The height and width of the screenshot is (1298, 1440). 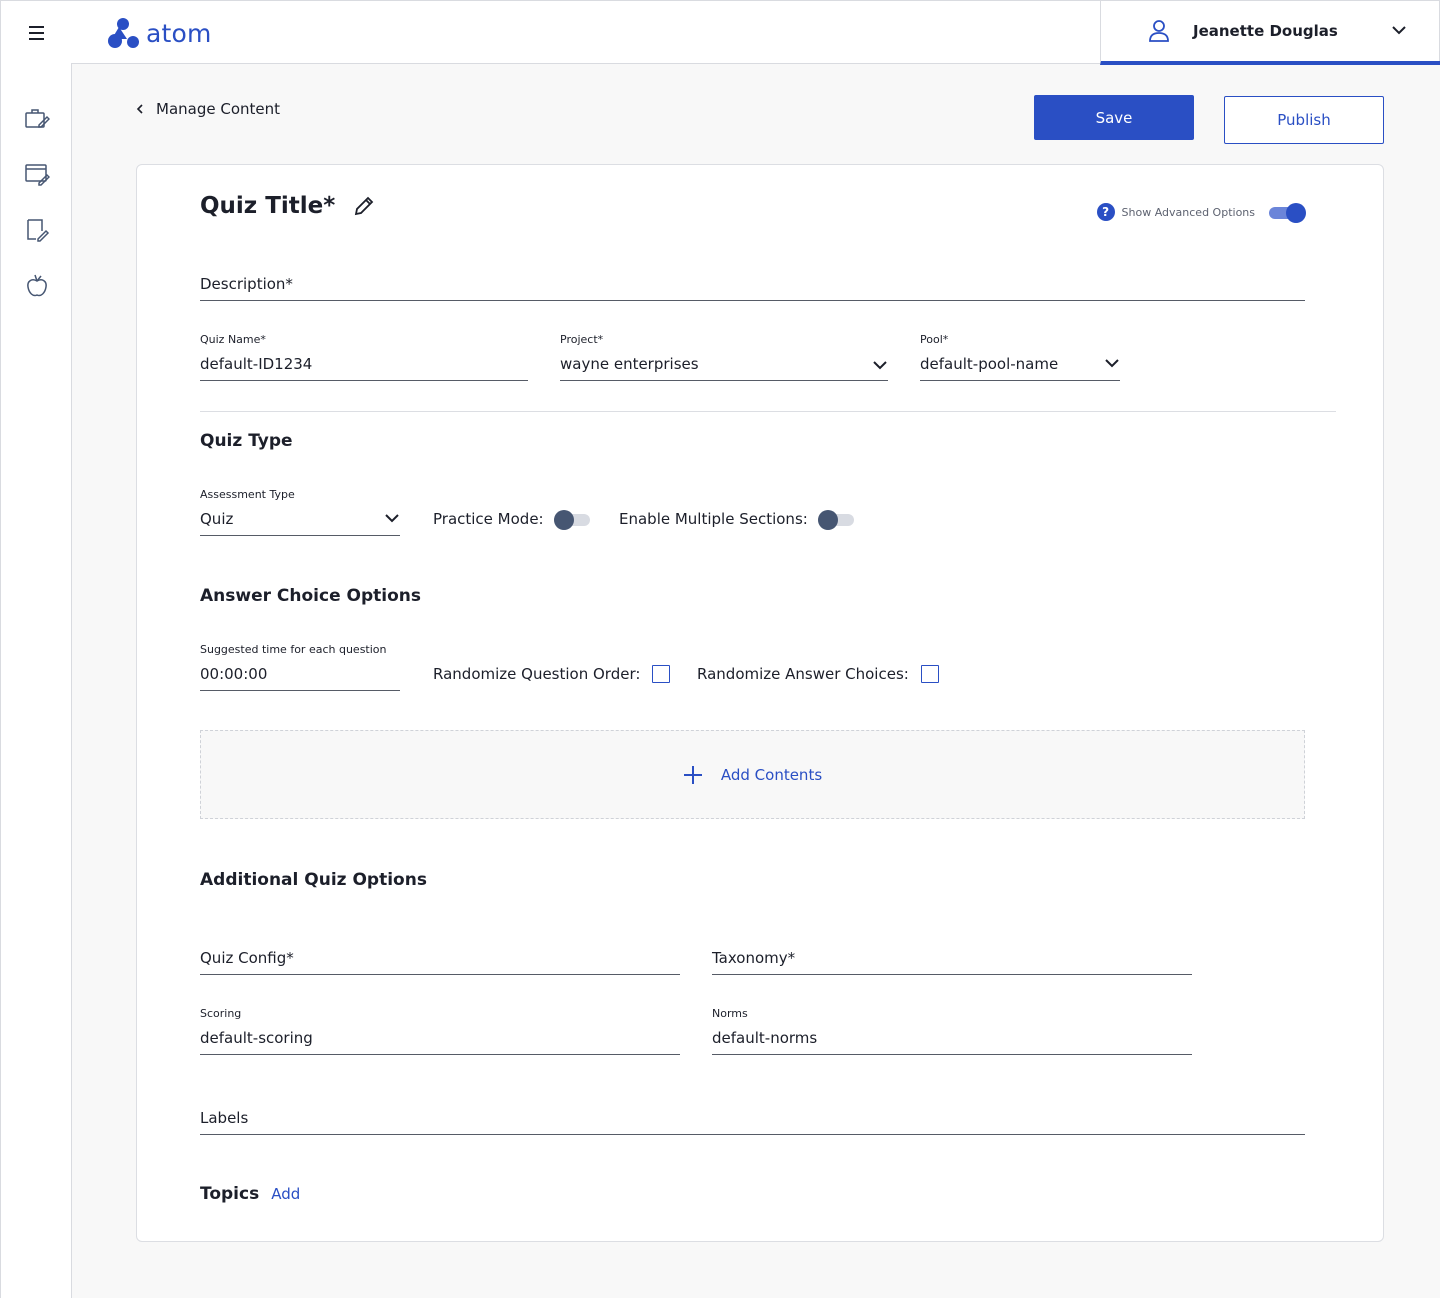 What do you see at coordinates (1188, 212) in the screenshot?
I see `advanced-options-label: Show Advanced Options` at bounding box center [1188, 212].